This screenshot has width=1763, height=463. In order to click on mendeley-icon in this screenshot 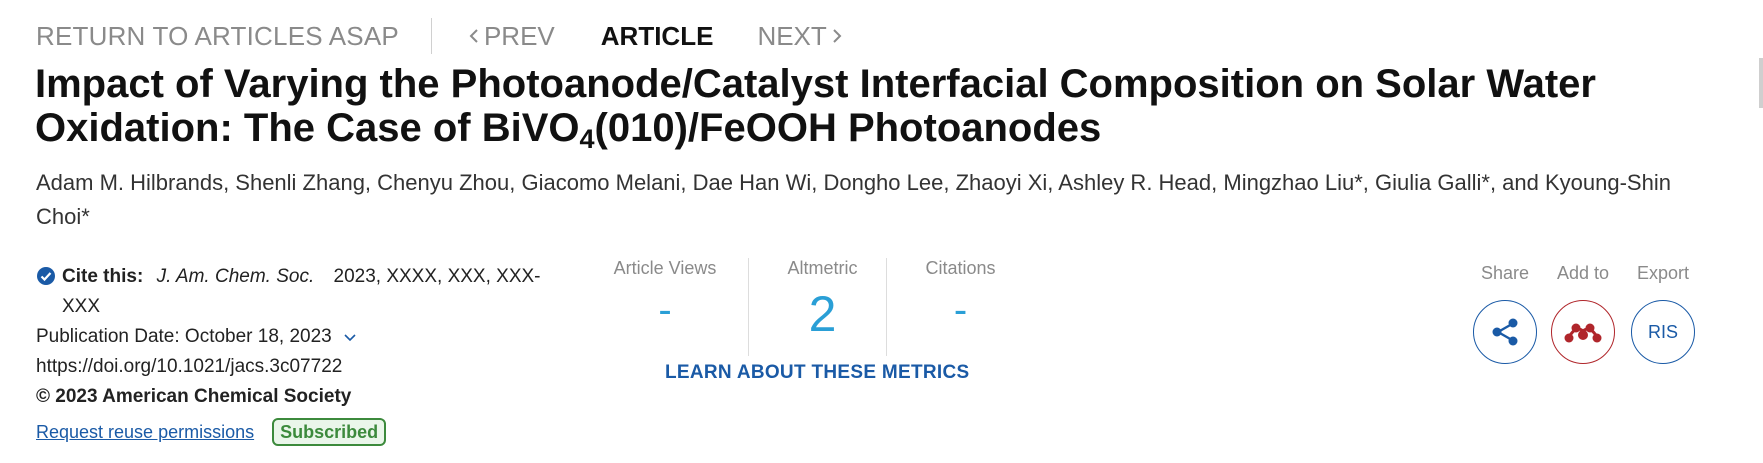, I will do `click(1583, 333)`.